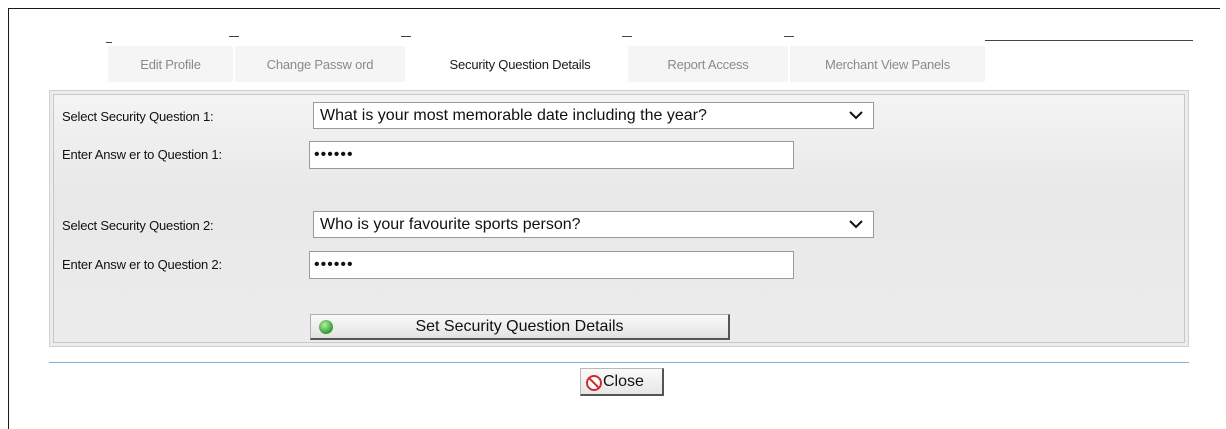  What do you see at coordinates (594, 383) in the screenshot?
I see `no-entry-icon` at bounding box center [594, 383].